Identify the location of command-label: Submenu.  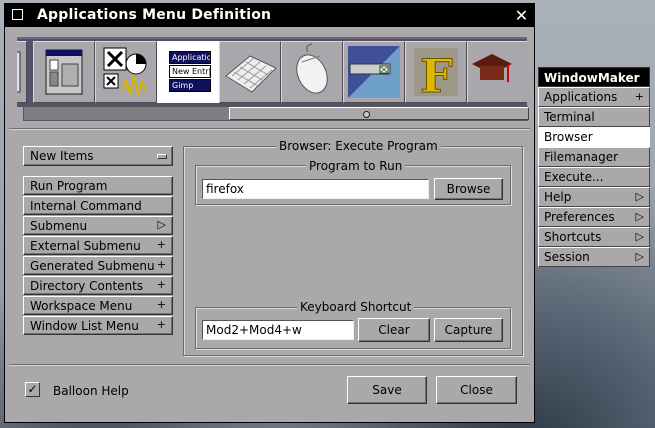
(59, 225).